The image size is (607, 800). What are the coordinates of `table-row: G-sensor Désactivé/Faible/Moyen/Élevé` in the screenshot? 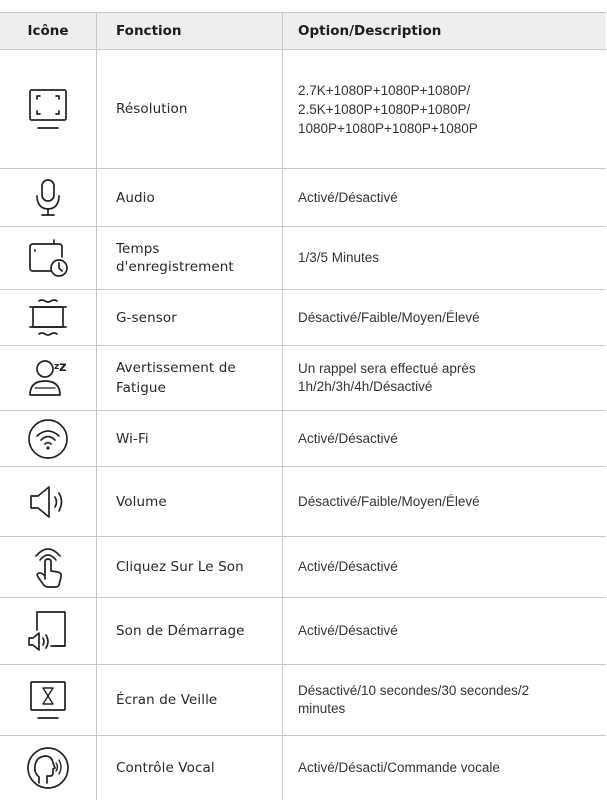 It's located at (303, 318).